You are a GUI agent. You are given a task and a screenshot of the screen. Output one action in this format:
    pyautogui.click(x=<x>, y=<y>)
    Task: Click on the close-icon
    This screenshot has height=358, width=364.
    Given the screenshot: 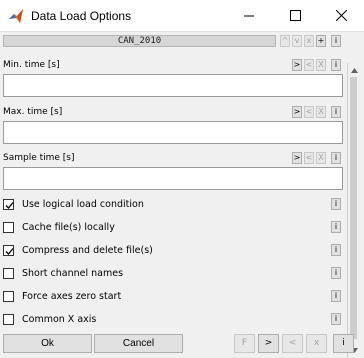 What is the action you would take?
    pyautogui.click(x=341, y=15)
    